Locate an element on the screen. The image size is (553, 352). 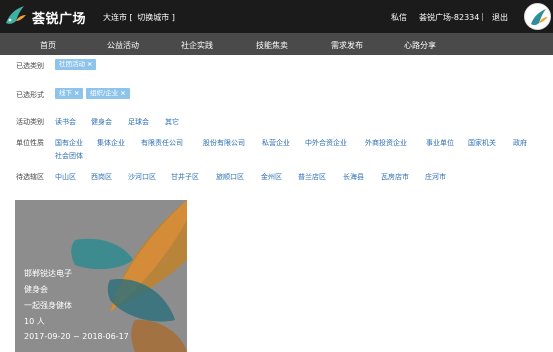
nav-charity: 公益活动 is located at coordinates (123, 45).